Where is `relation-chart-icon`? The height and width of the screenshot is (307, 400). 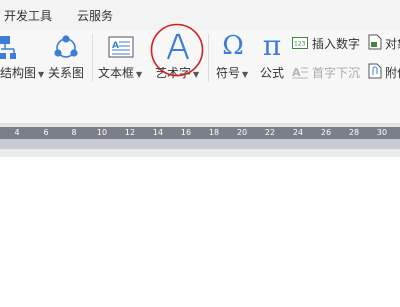
relation-chart-icon is located at coordinates (66, 46).